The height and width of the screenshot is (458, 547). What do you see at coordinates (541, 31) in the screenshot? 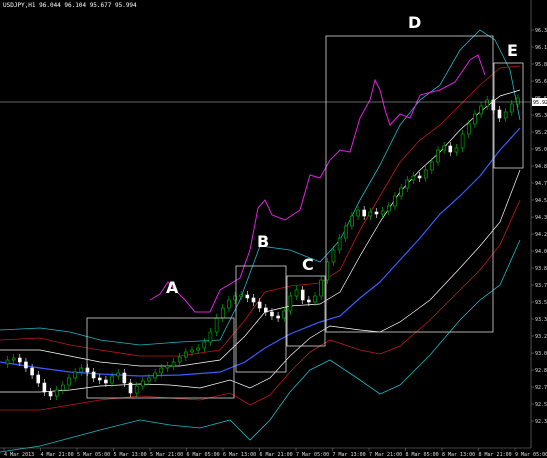
I see `price-tick-label: 96.355` at bounding box center [541, 31].